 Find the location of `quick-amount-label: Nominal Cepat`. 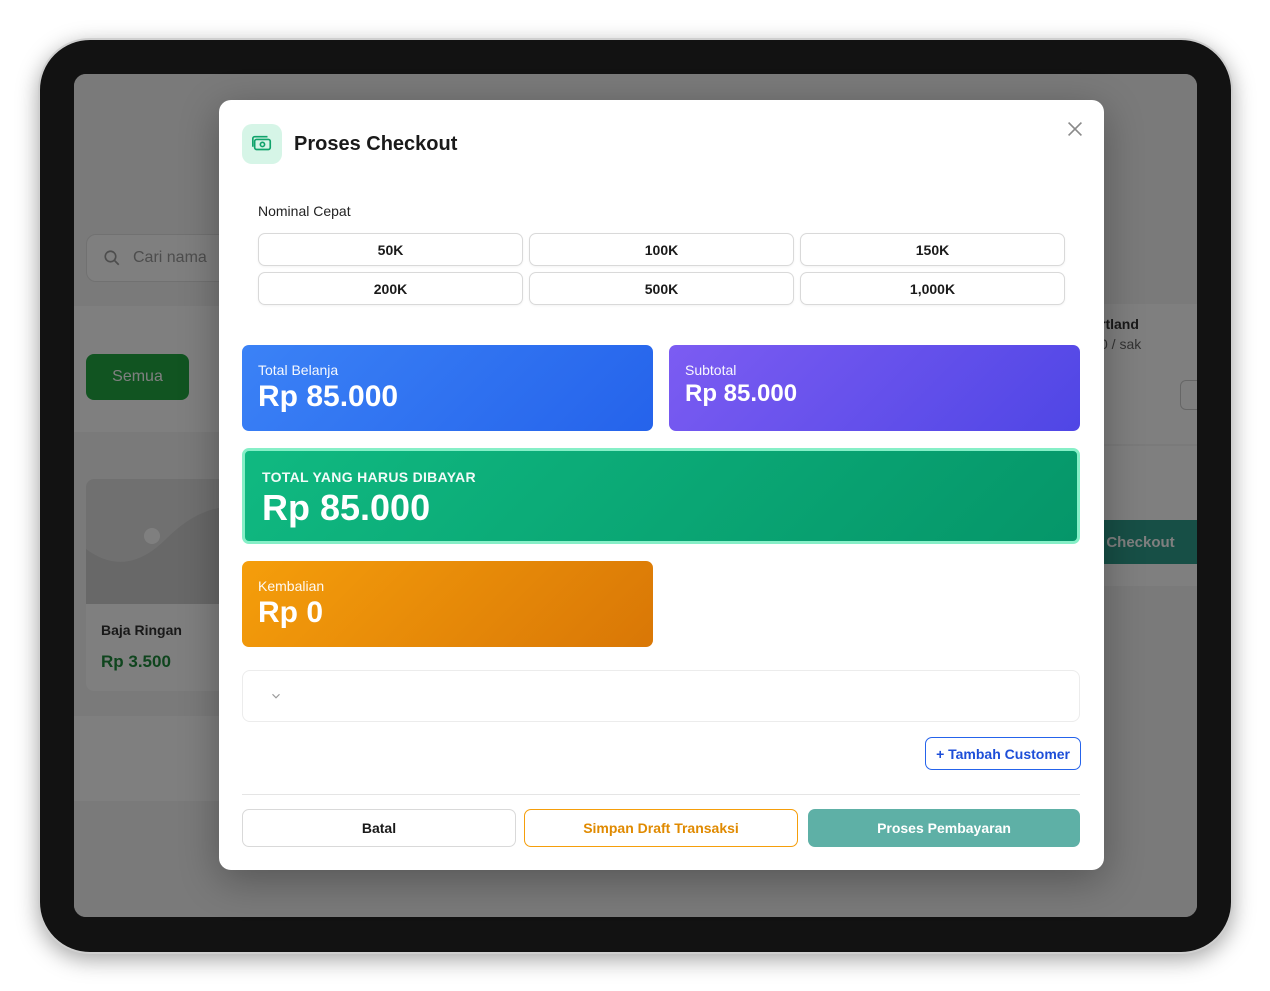

quick-amount-label: Nominal Cepat is located at coordinates (304, 211).